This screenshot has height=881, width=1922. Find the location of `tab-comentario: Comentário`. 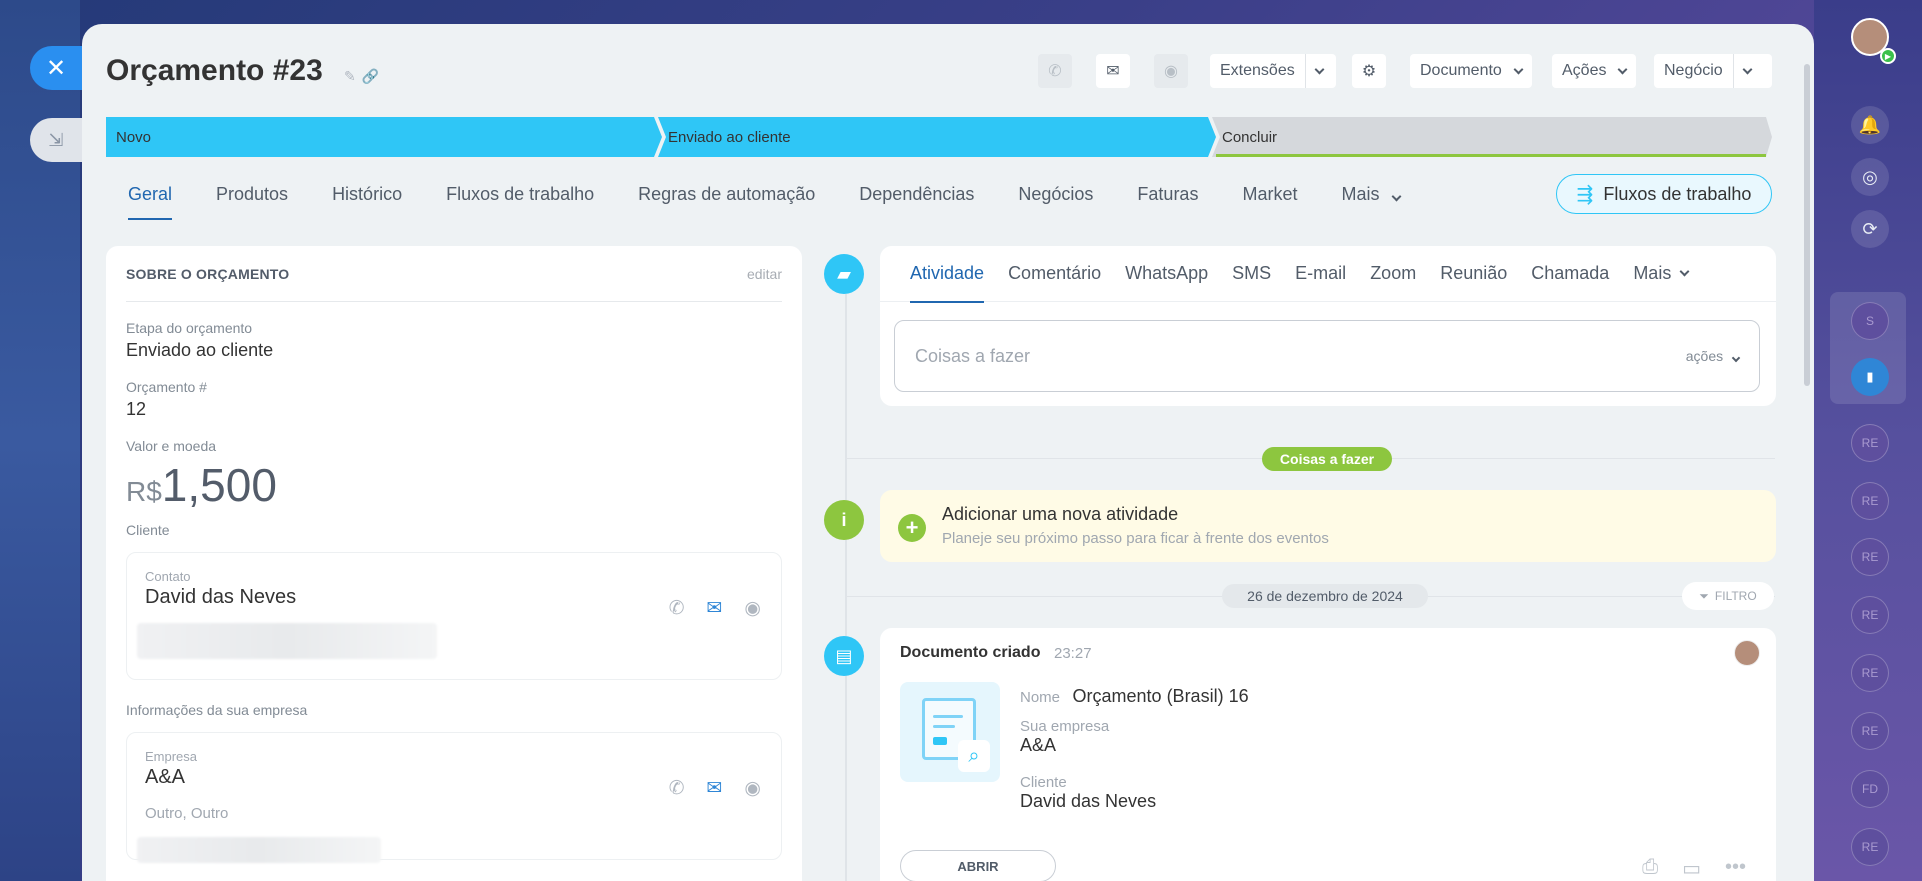

tab-comentario: Comentário is located at coordinates (1054, 274).